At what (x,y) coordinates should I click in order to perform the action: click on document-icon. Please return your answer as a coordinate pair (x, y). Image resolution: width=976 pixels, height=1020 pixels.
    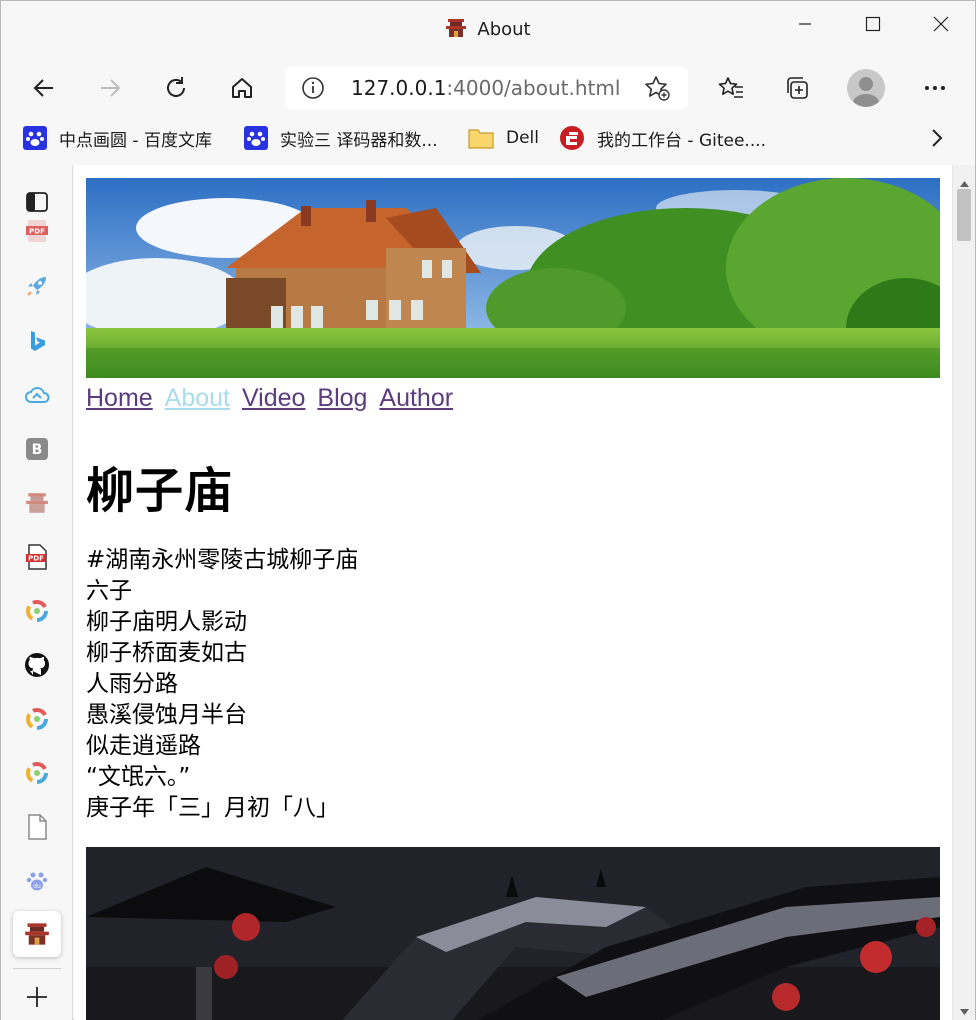
    Looking at the image, I should click on (37, 827).